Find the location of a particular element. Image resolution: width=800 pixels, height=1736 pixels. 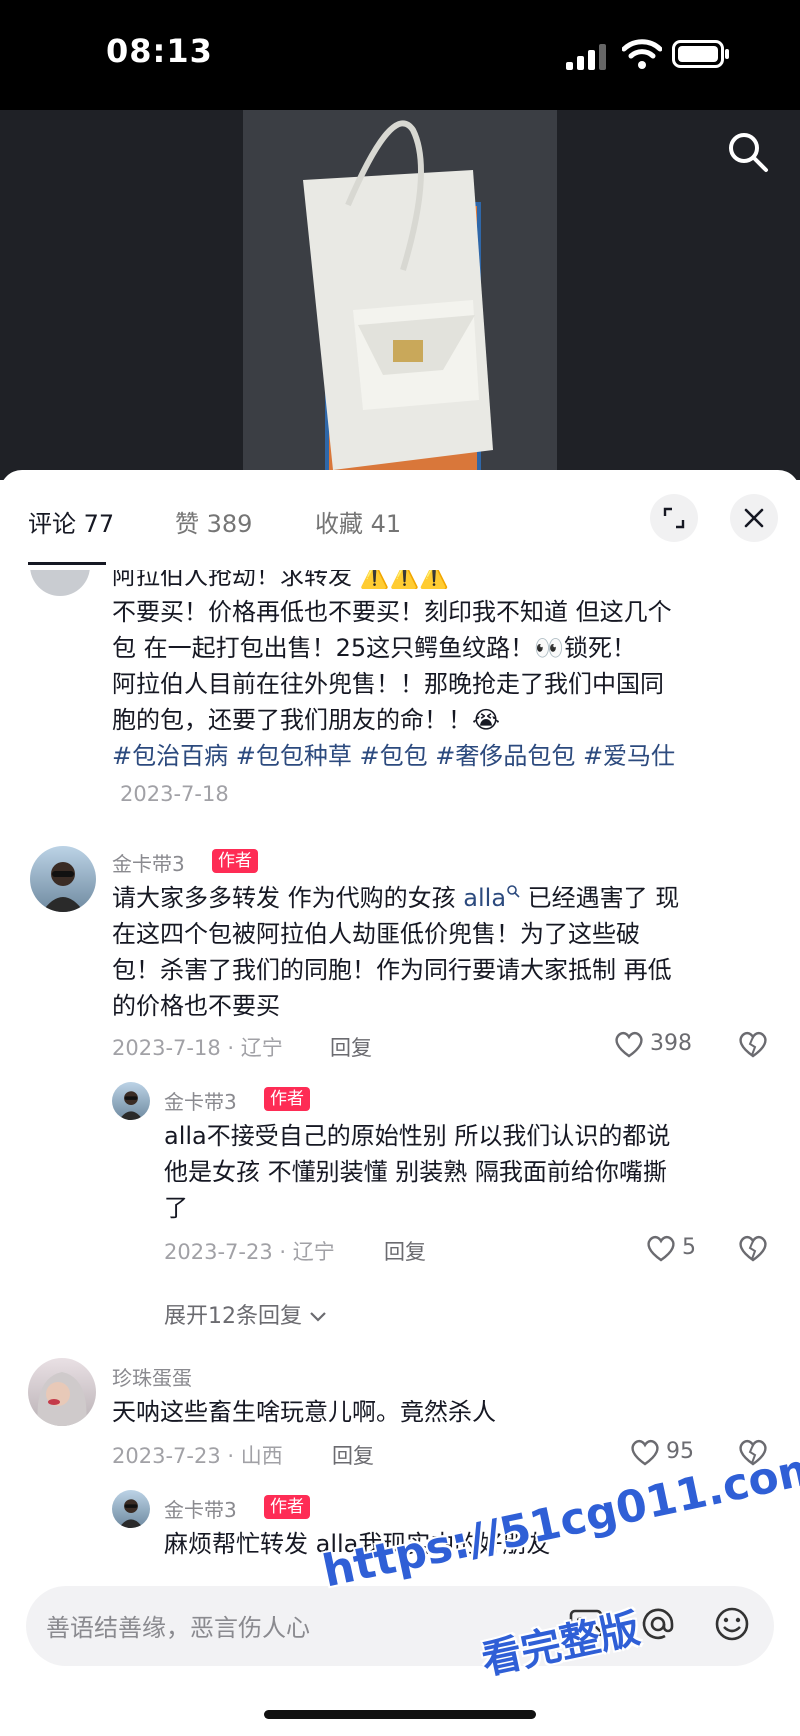

comment-tabs: 评论 77 赞 389 收藏 41 is located at coordinates (400, 520).